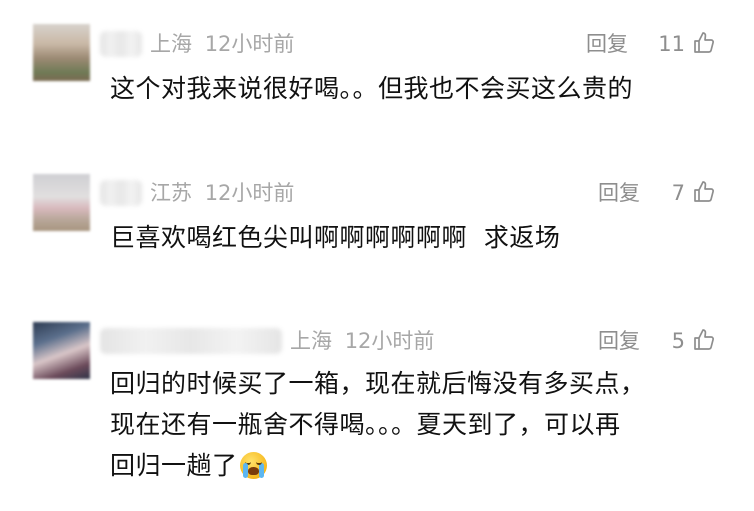 The image size is (754, 511). I want to click on like-count: 5, so click(678, 341).